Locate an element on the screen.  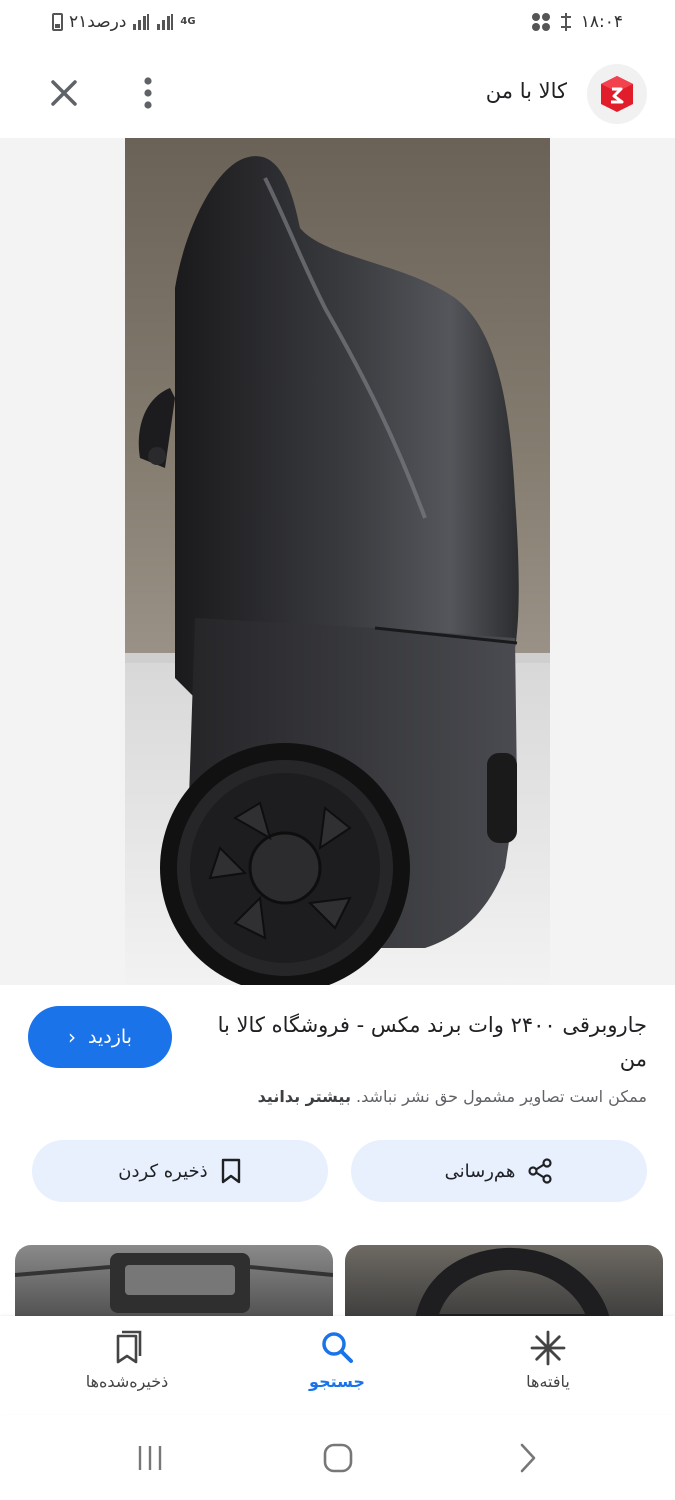
more-vert-icon is located at coordinates (148, 93).